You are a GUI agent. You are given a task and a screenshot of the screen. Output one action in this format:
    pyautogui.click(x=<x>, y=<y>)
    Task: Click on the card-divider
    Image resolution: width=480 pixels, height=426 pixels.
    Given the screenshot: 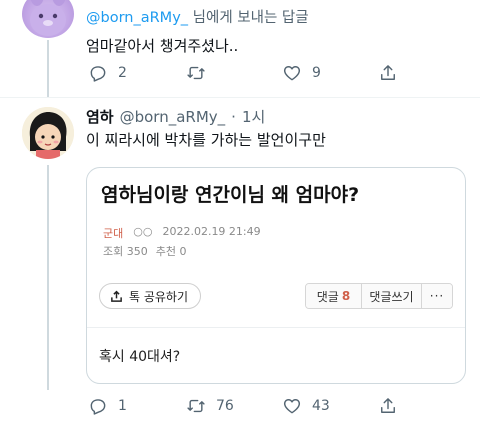 What is the action you would take?
    pyautogui.click(x=276, y=327)
    